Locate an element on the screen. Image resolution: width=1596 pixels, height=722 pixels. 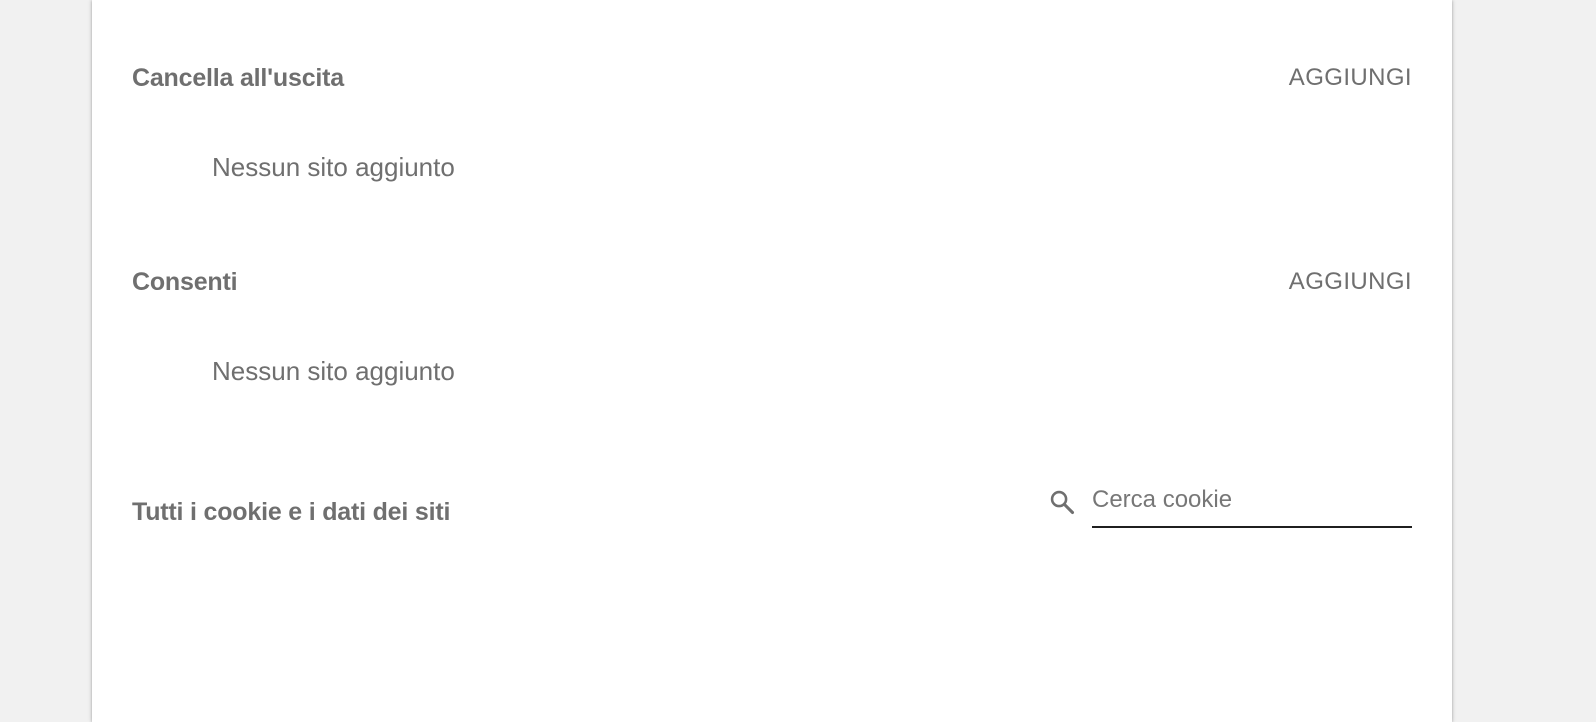
clear-on-exit-empty-text: Nessun sito aggiunto is located at coordinates (333, 167).